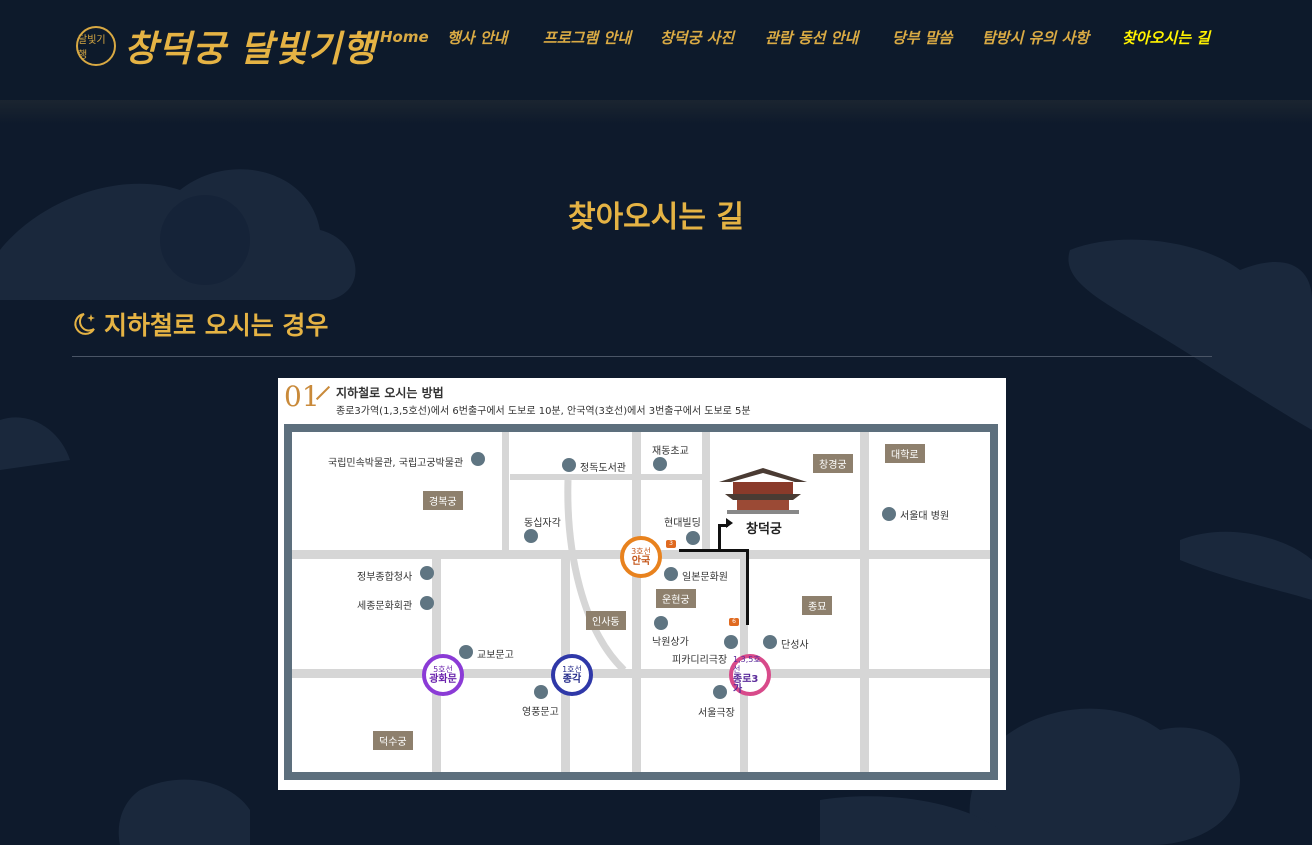 Image resolution: width=1312 pixels, height=845 pixels. Describe the element at coordinates (716, 713) in the screenshot. I see `place-label: 서울극장` at that location.